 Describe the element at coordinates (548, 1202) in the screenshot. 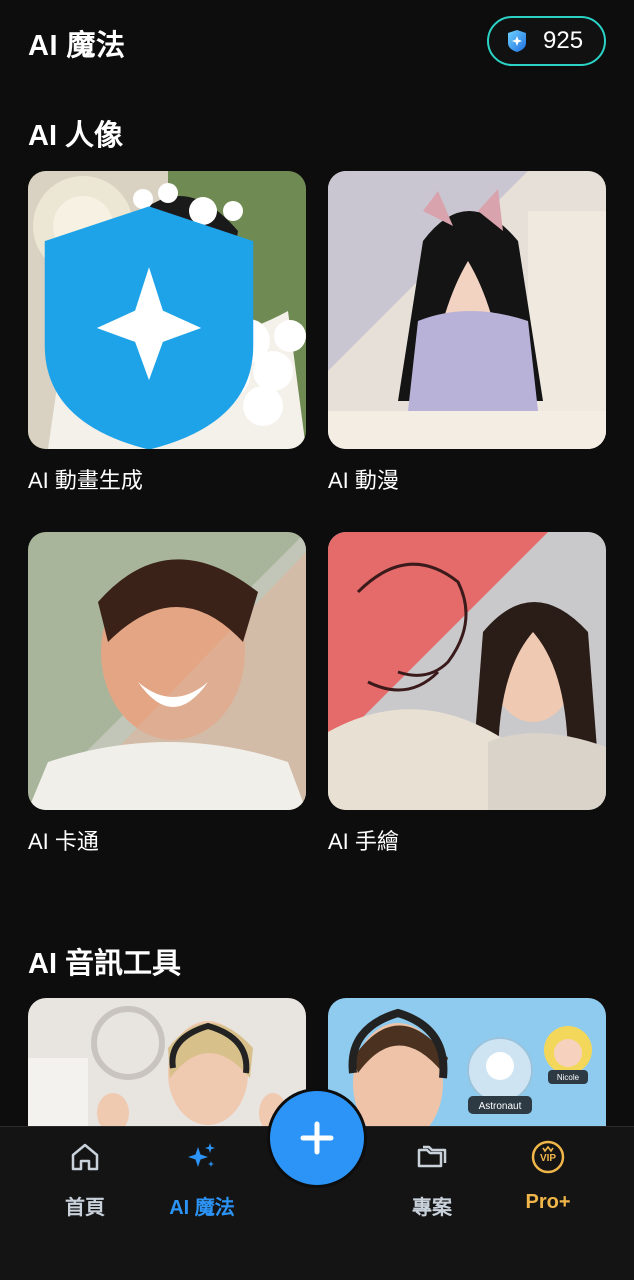

I see `tab-label: Pro+` at that location.